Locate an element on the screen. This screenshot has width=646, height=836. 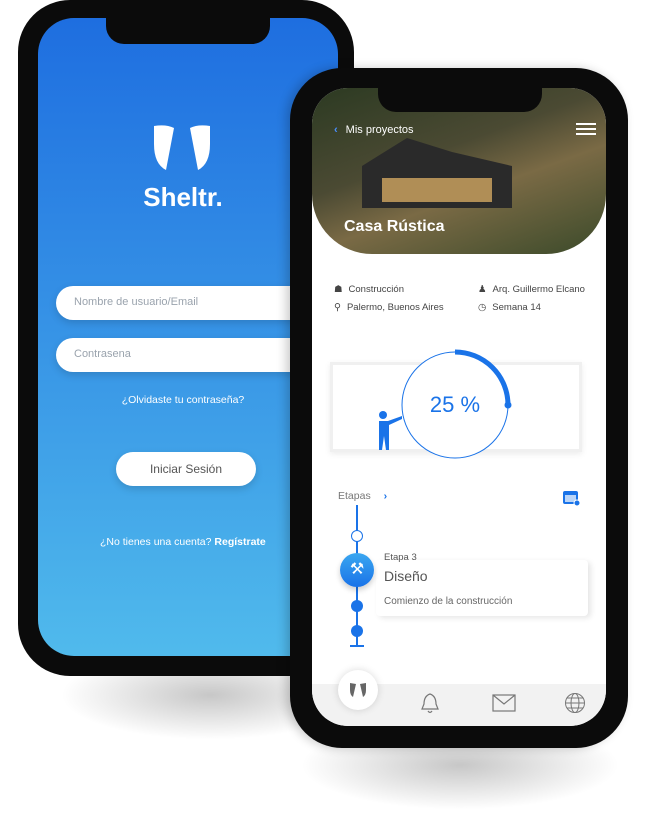
globe-icon is located at coordinates (575, 703).